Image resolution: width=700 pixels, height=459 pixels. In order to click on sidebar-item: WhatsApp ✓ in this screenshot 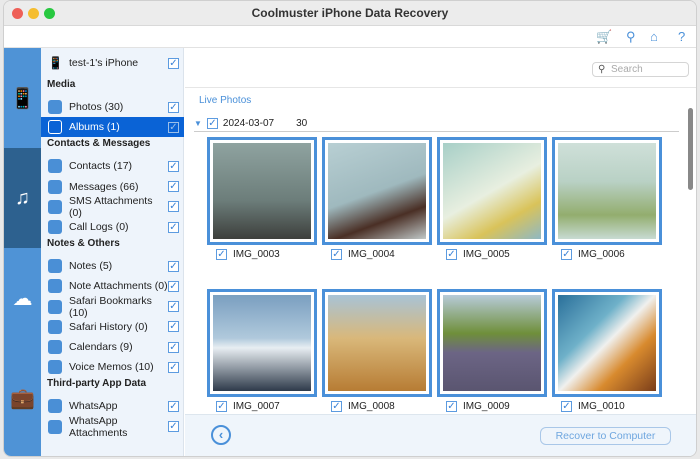, I will do `click(112, 406)`.